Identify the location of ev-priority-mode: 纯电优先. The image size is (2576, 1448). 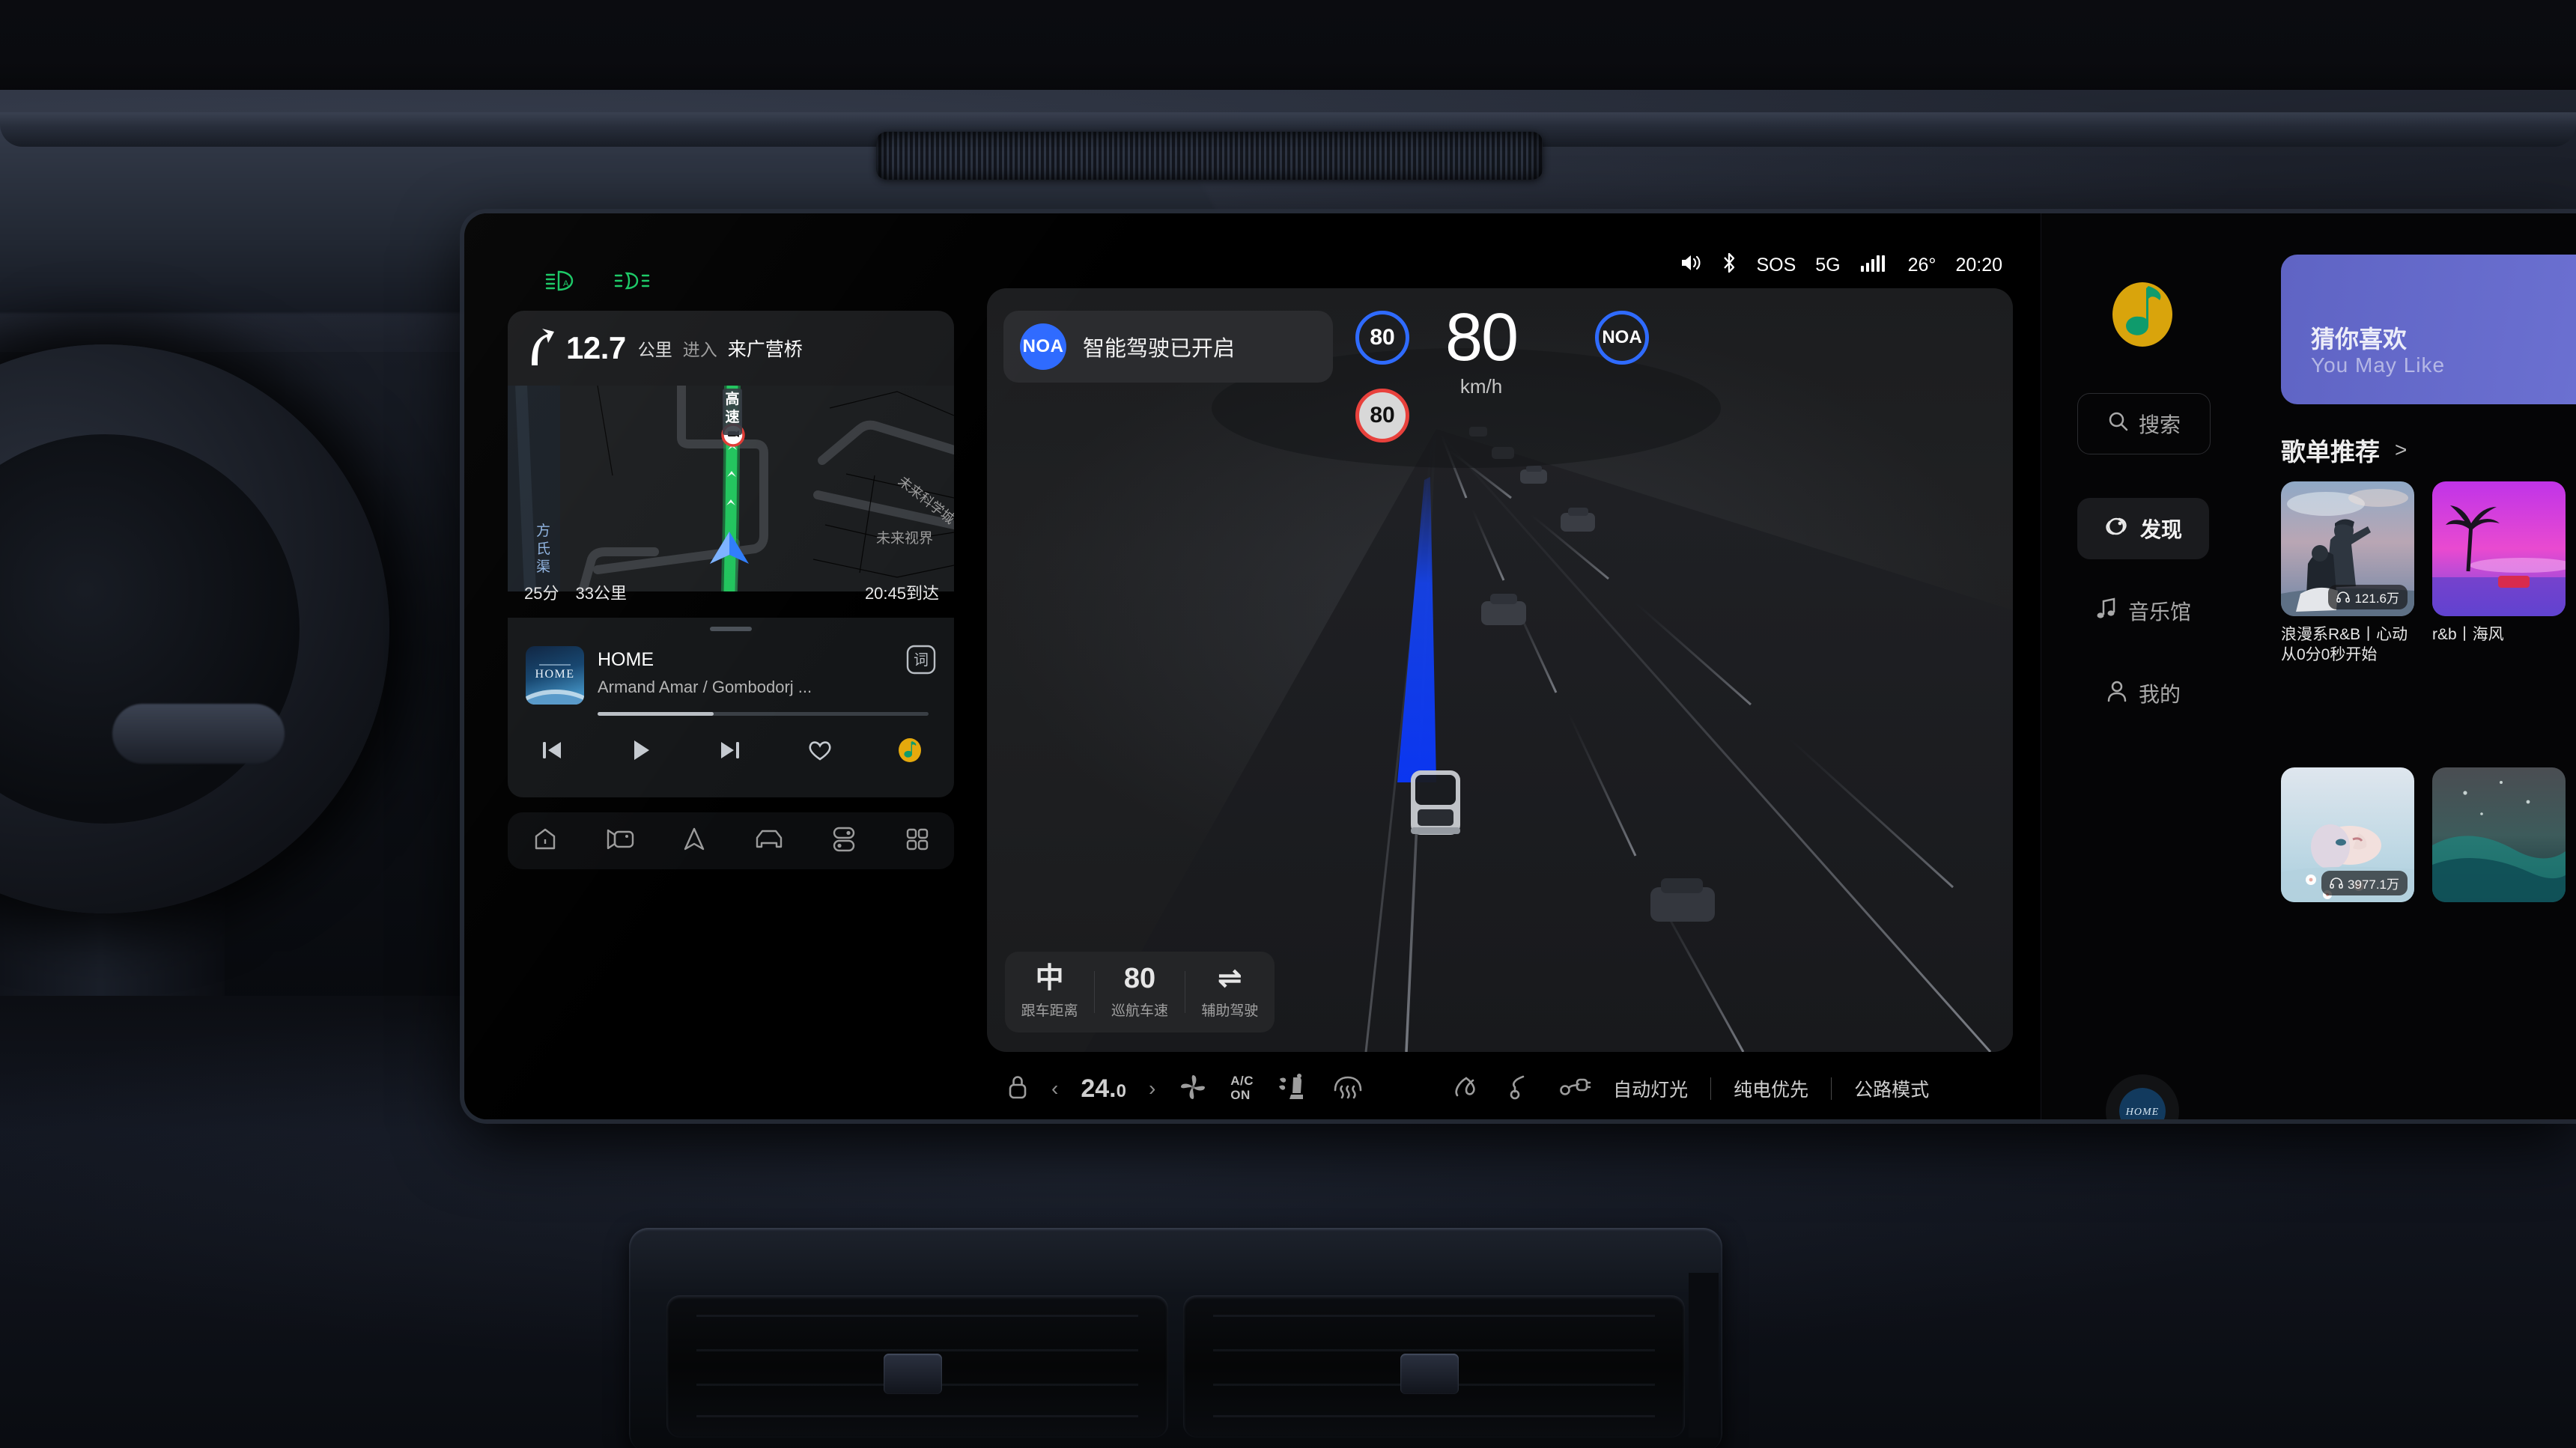
(1771, 1088).